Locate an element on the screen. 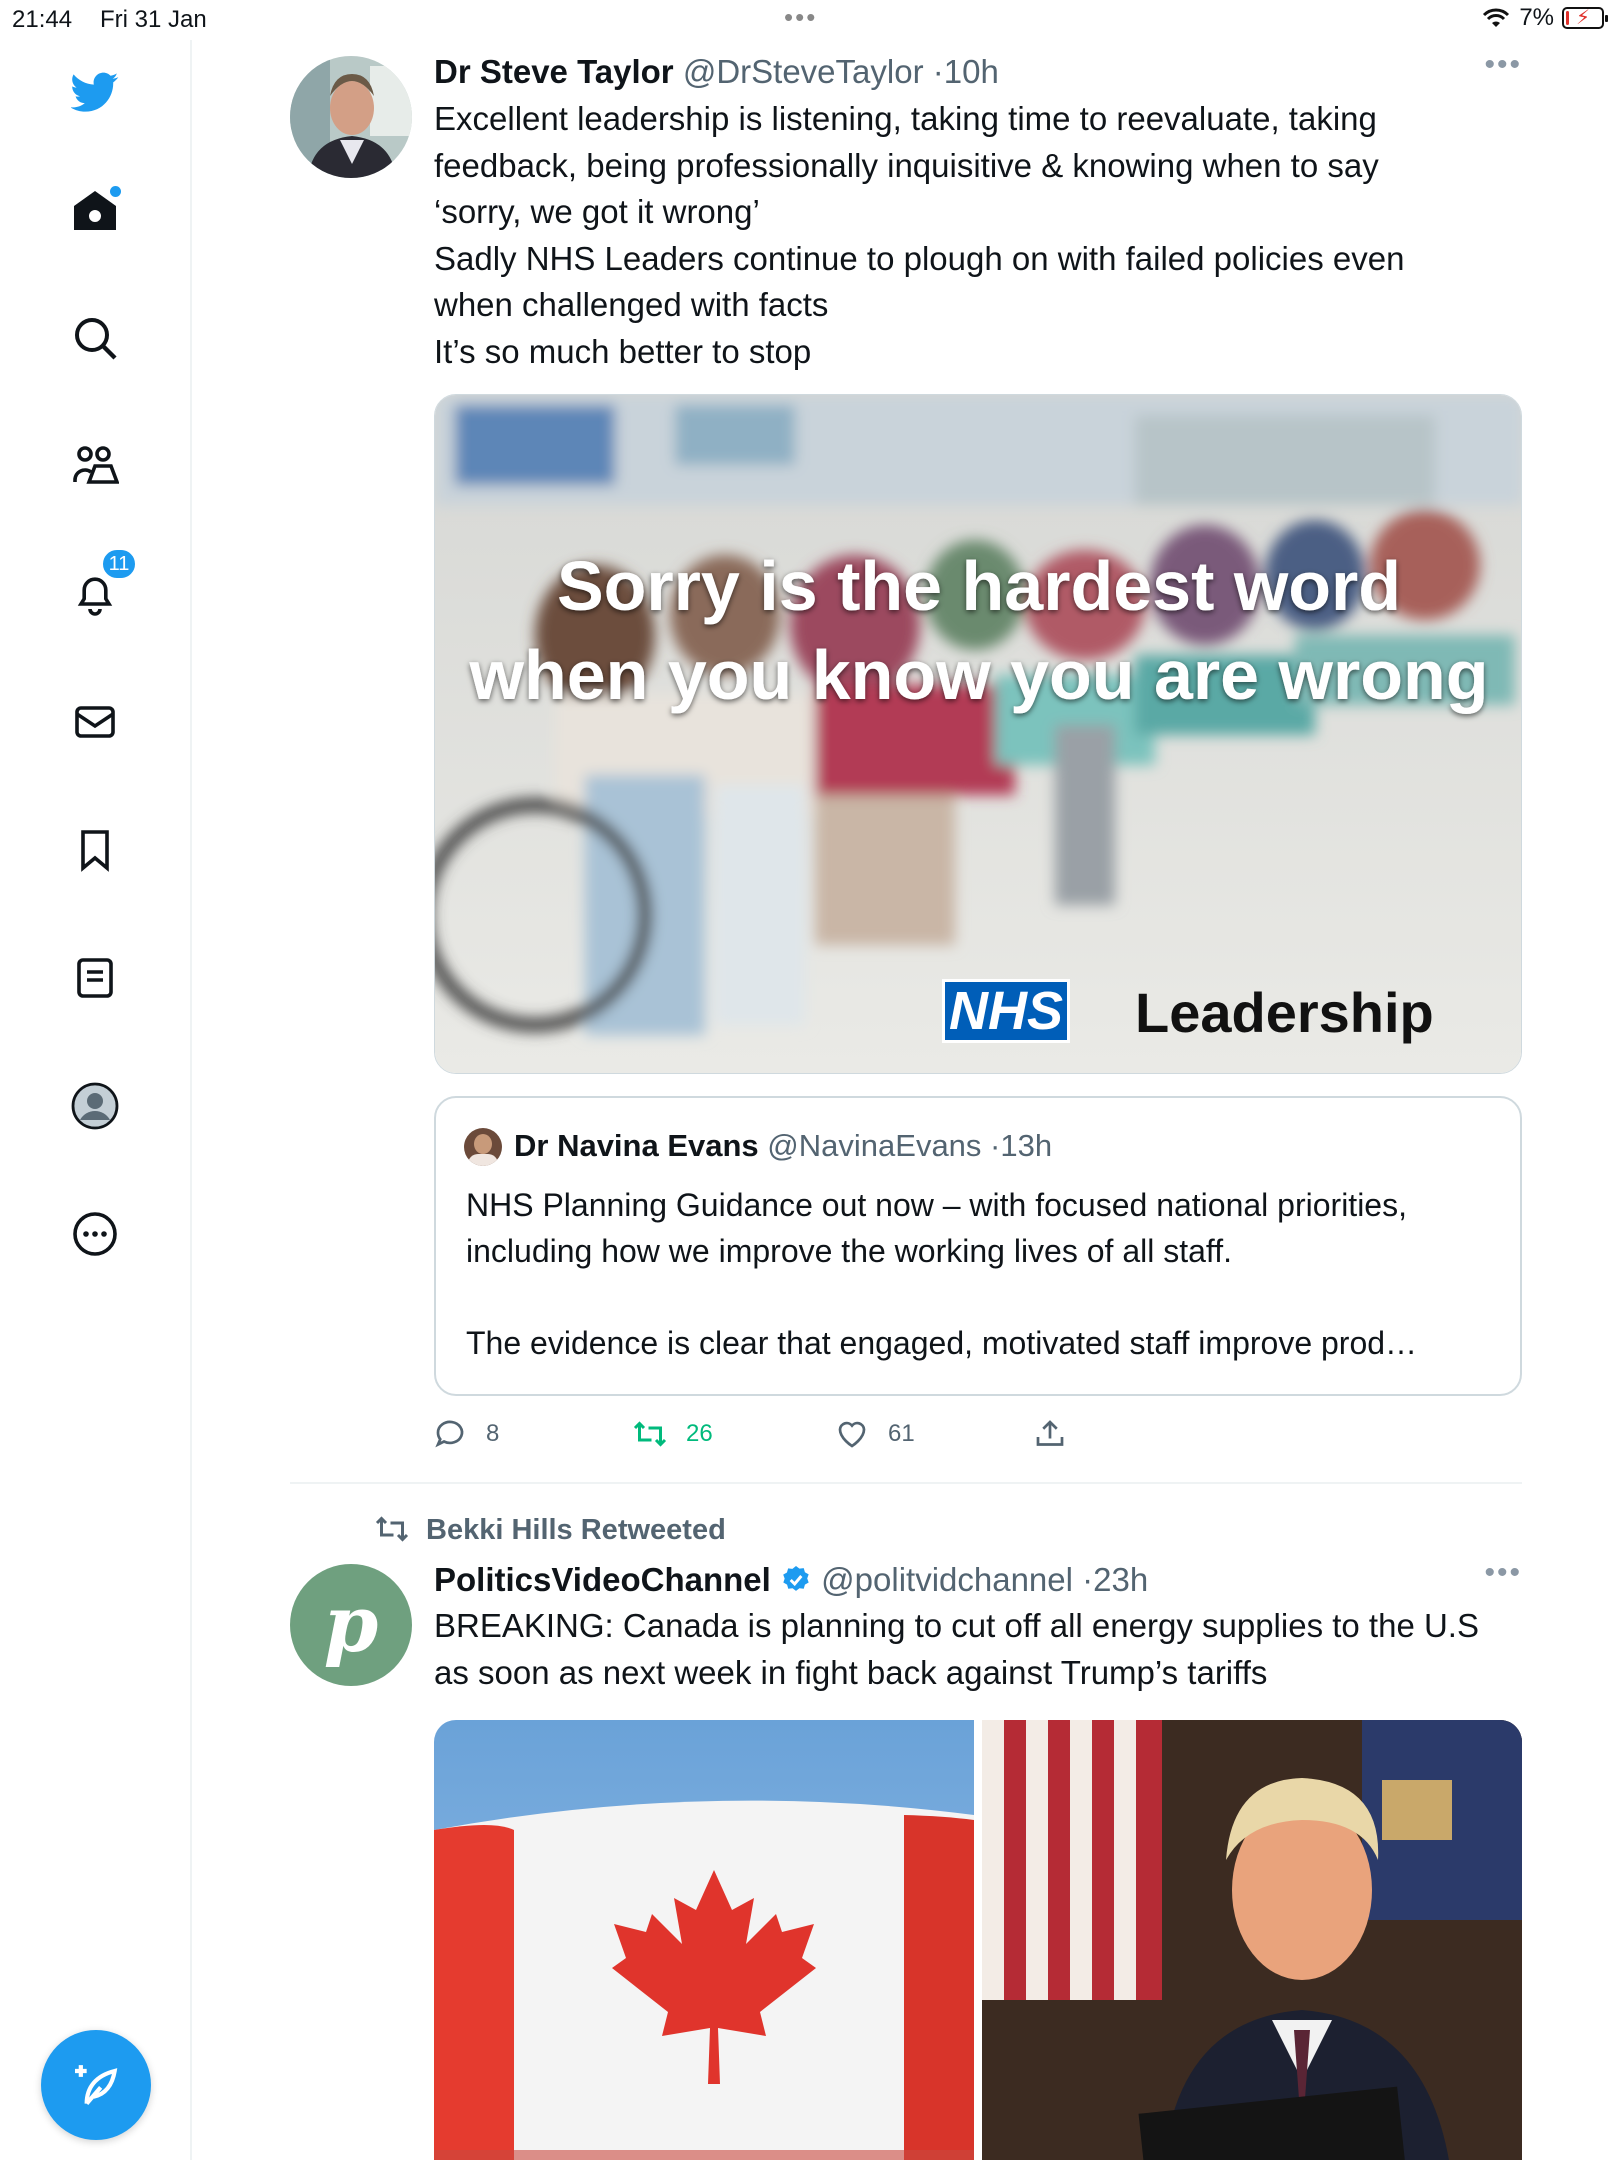  communities-icon is located at coordinates (96, 465).